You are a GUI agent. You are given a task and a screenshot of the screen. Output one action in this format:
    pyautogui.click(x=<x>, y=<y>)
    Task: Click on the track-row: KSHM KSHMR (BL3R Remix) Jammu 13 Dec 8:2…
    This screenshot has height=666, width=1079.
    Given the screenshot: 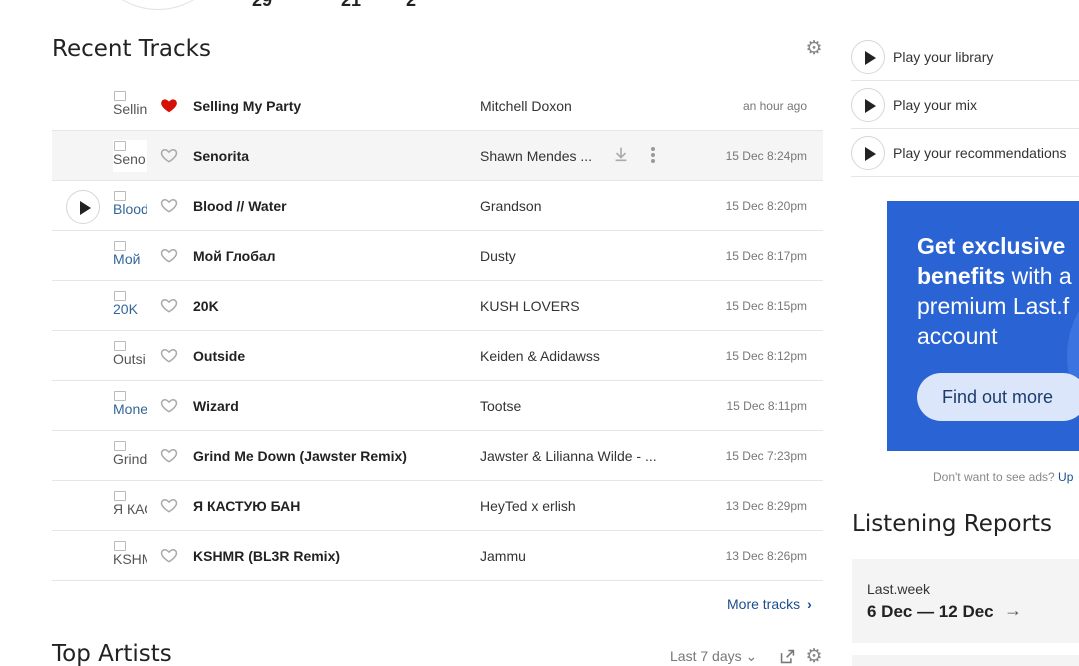 What is the action you would take?
    pyautogui.click(x=437, y=556)
    